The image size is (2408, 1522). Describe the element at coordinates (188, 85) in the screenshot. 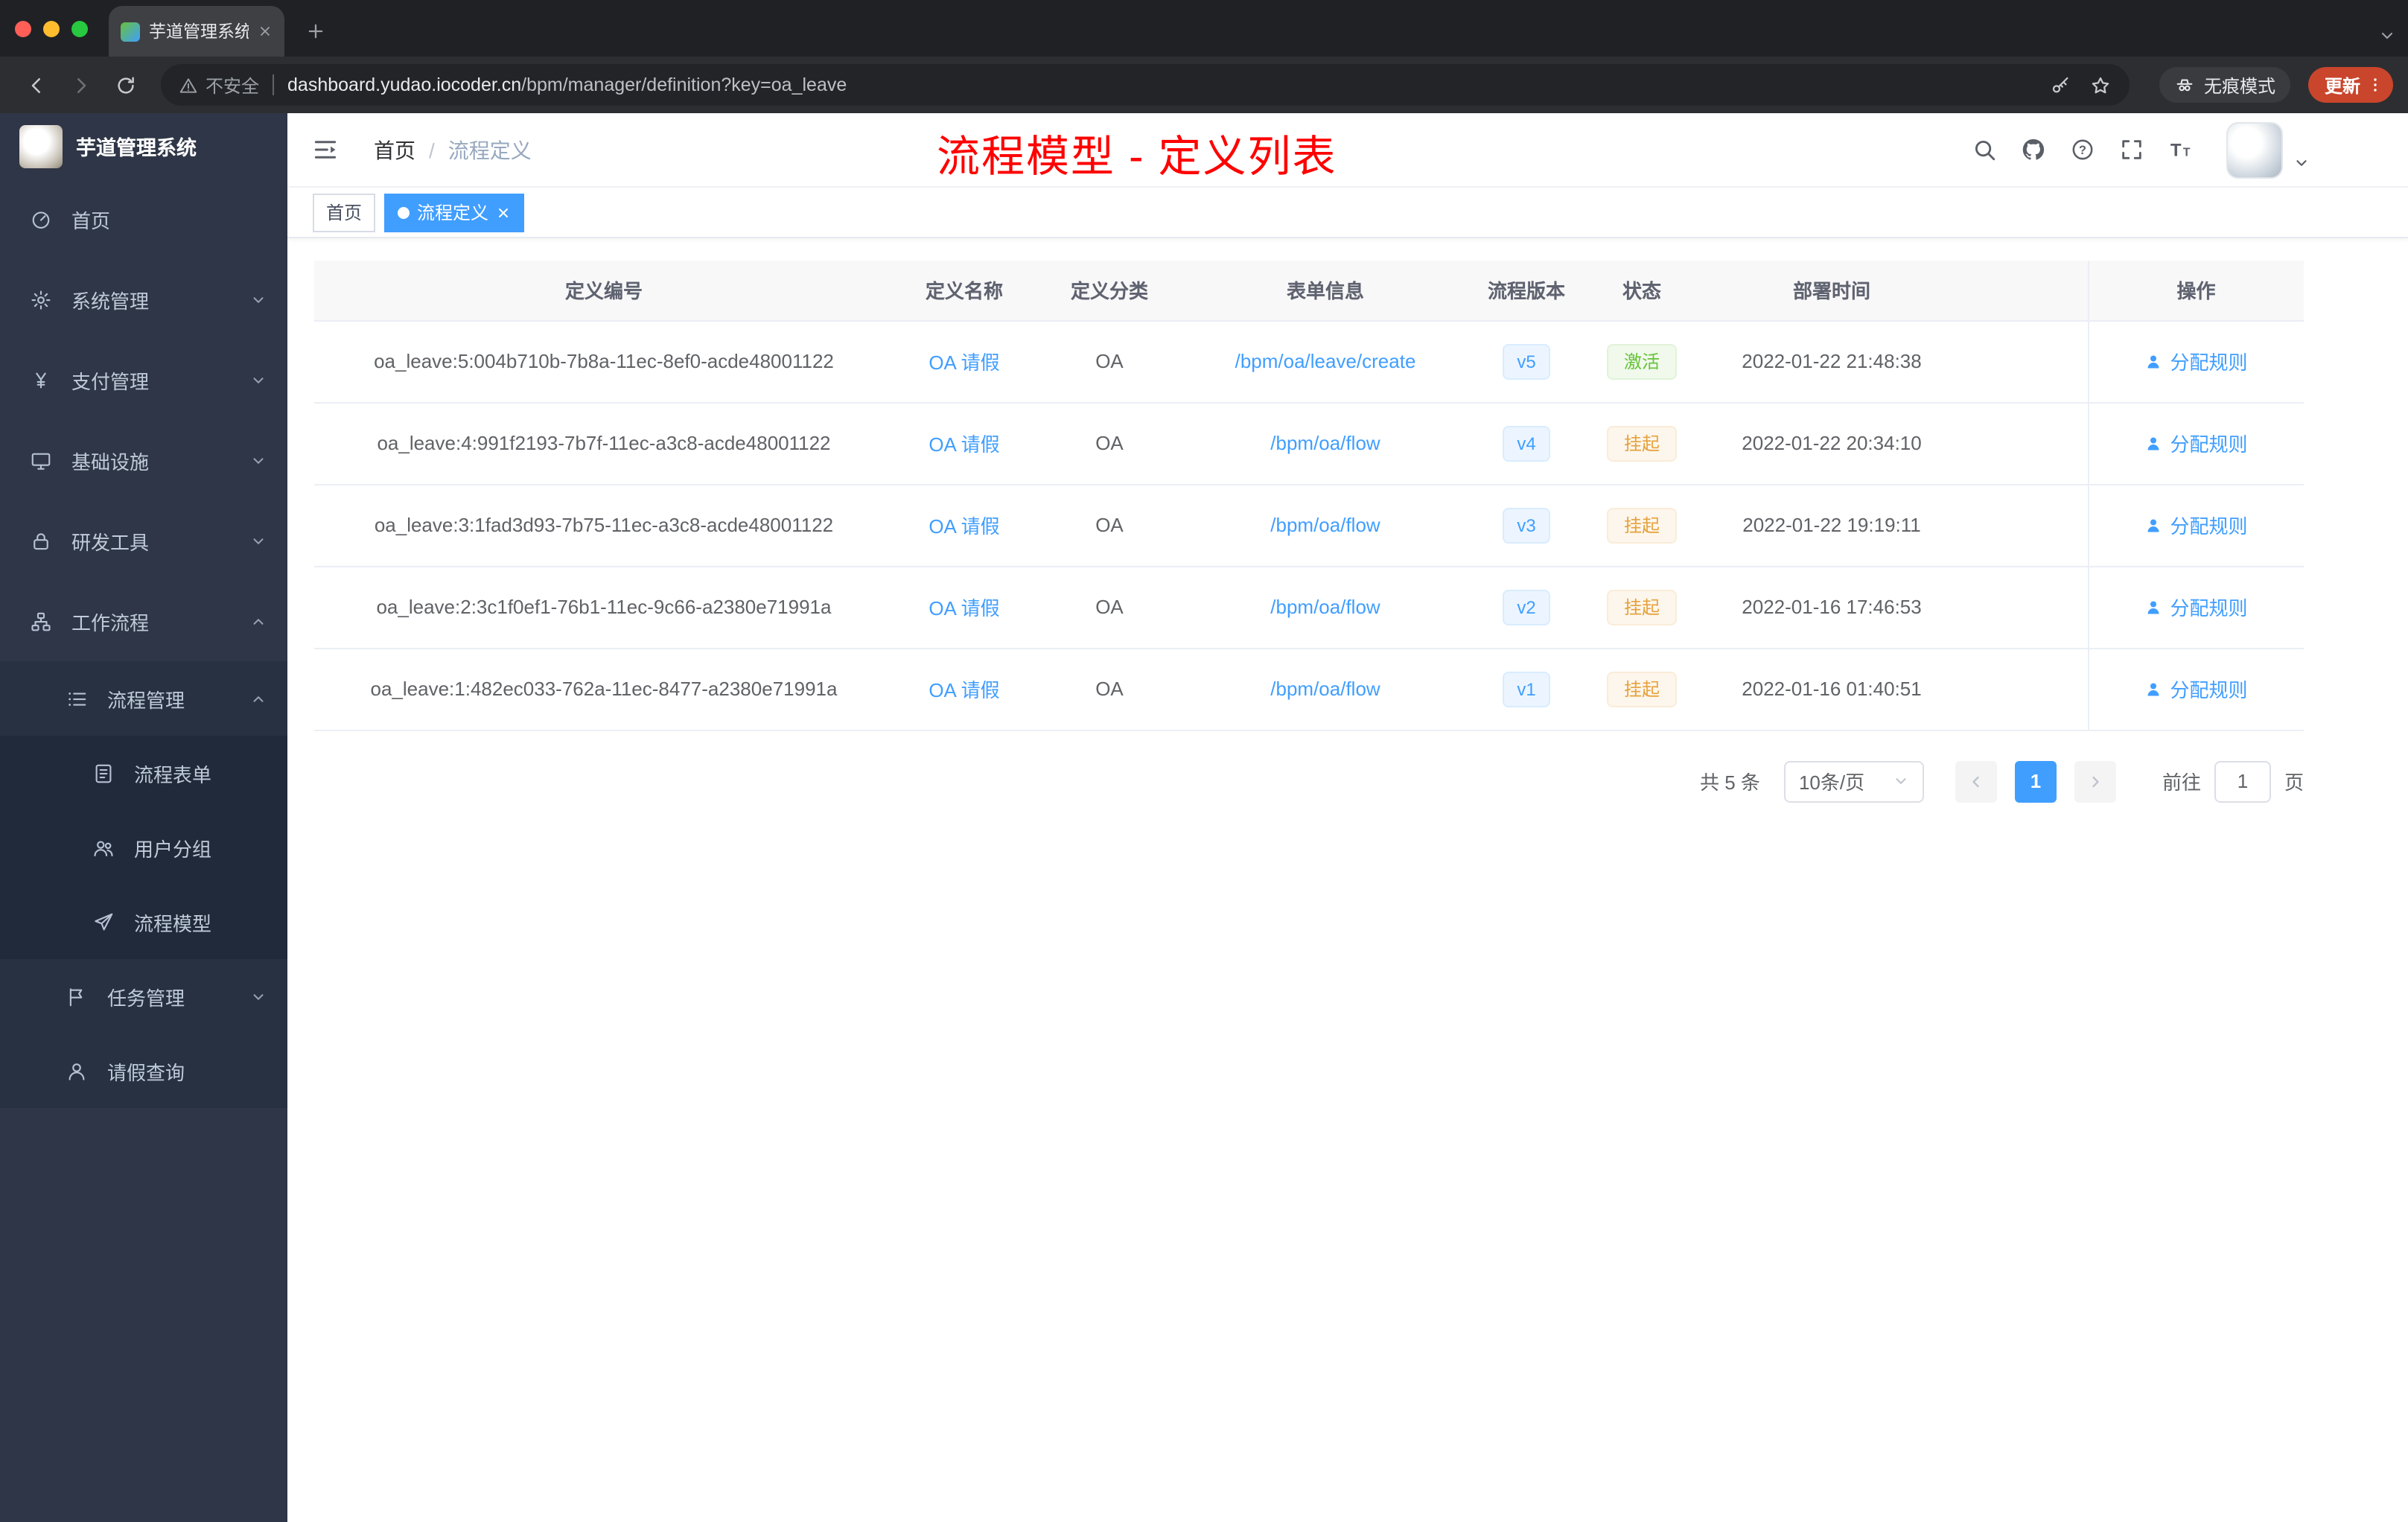

I see `insecure-warning-icon` at that location.